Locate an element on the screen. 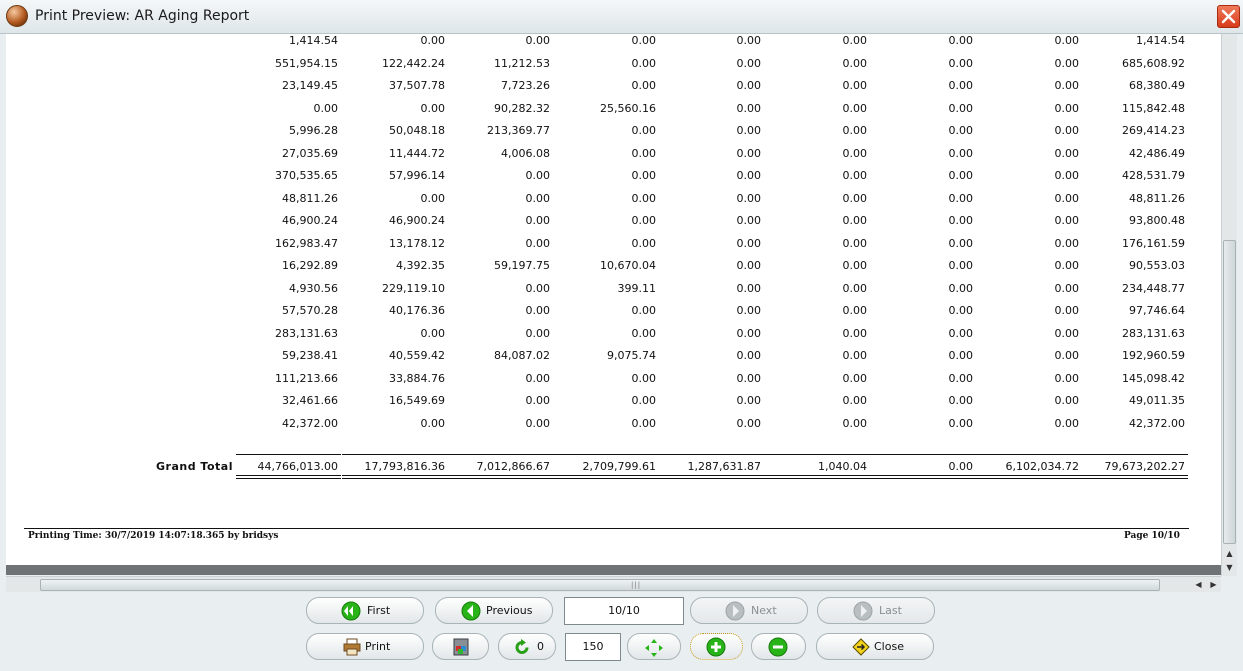  table-cell: 685,608.92 is located at coordinates (1153, 63).